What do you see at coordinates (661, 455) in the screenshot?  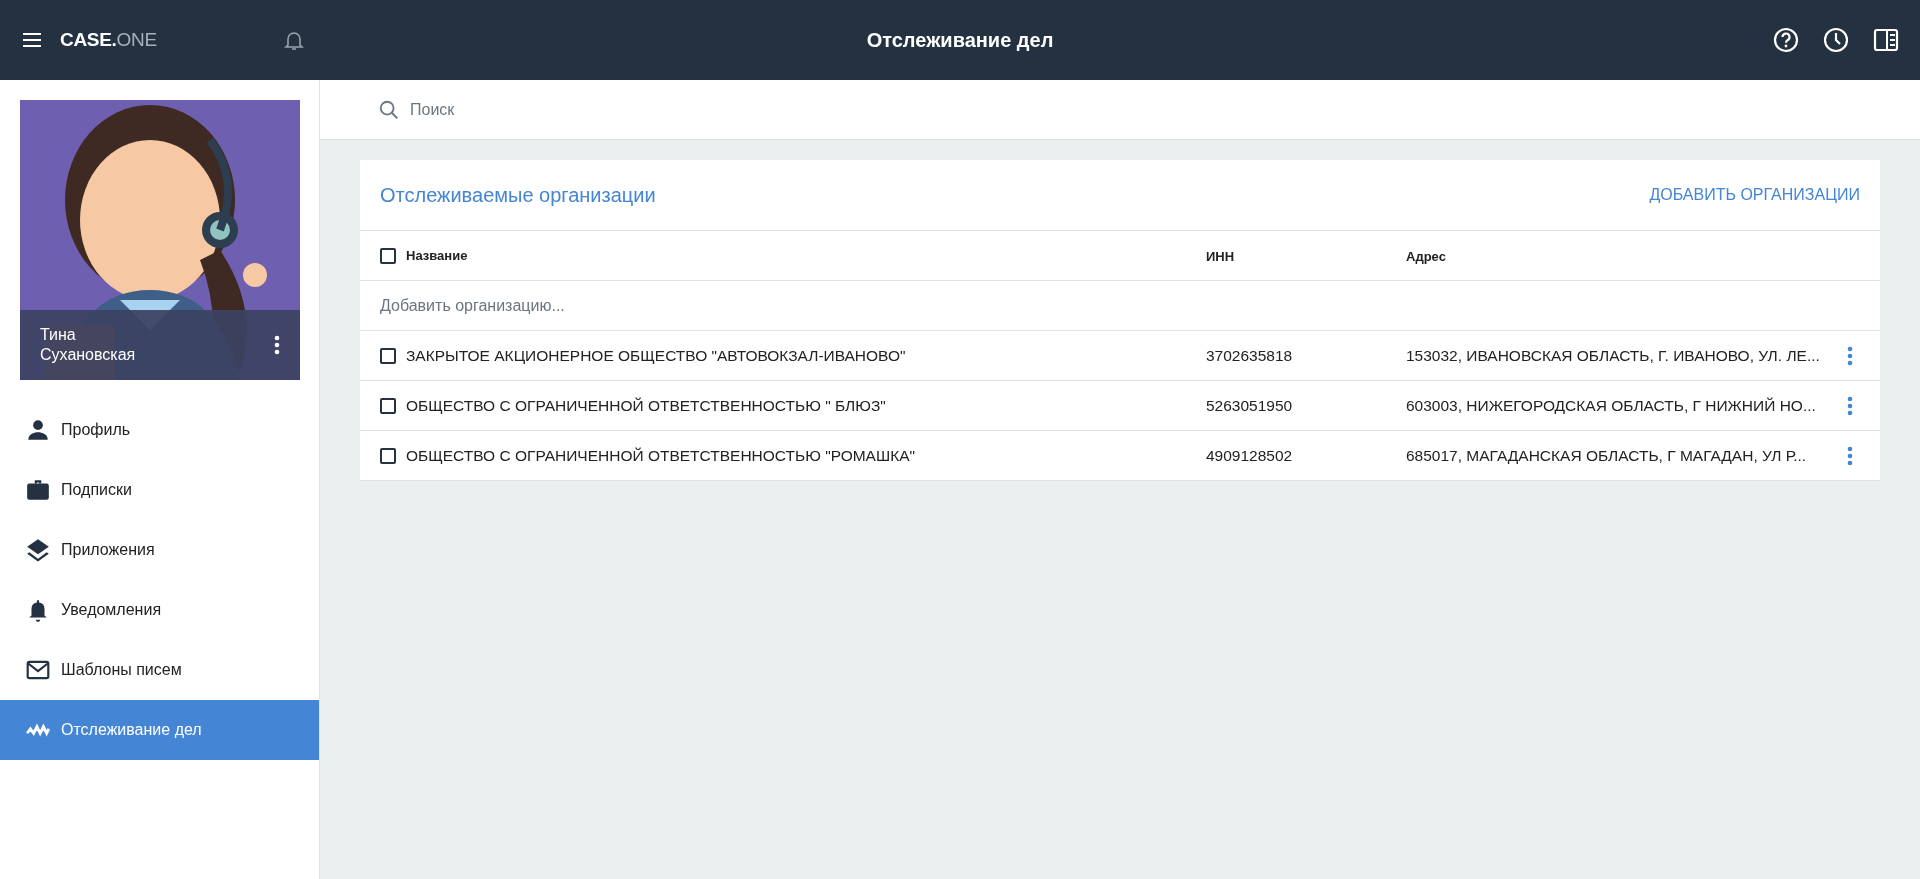 I see `table-cell: ОБЩЕСТВО С ОГРАНИЧЕННОЙ ОТВЕТСТВЕННОСТЬЮ "РОМАШКА"` at bounding box center [661, 455].